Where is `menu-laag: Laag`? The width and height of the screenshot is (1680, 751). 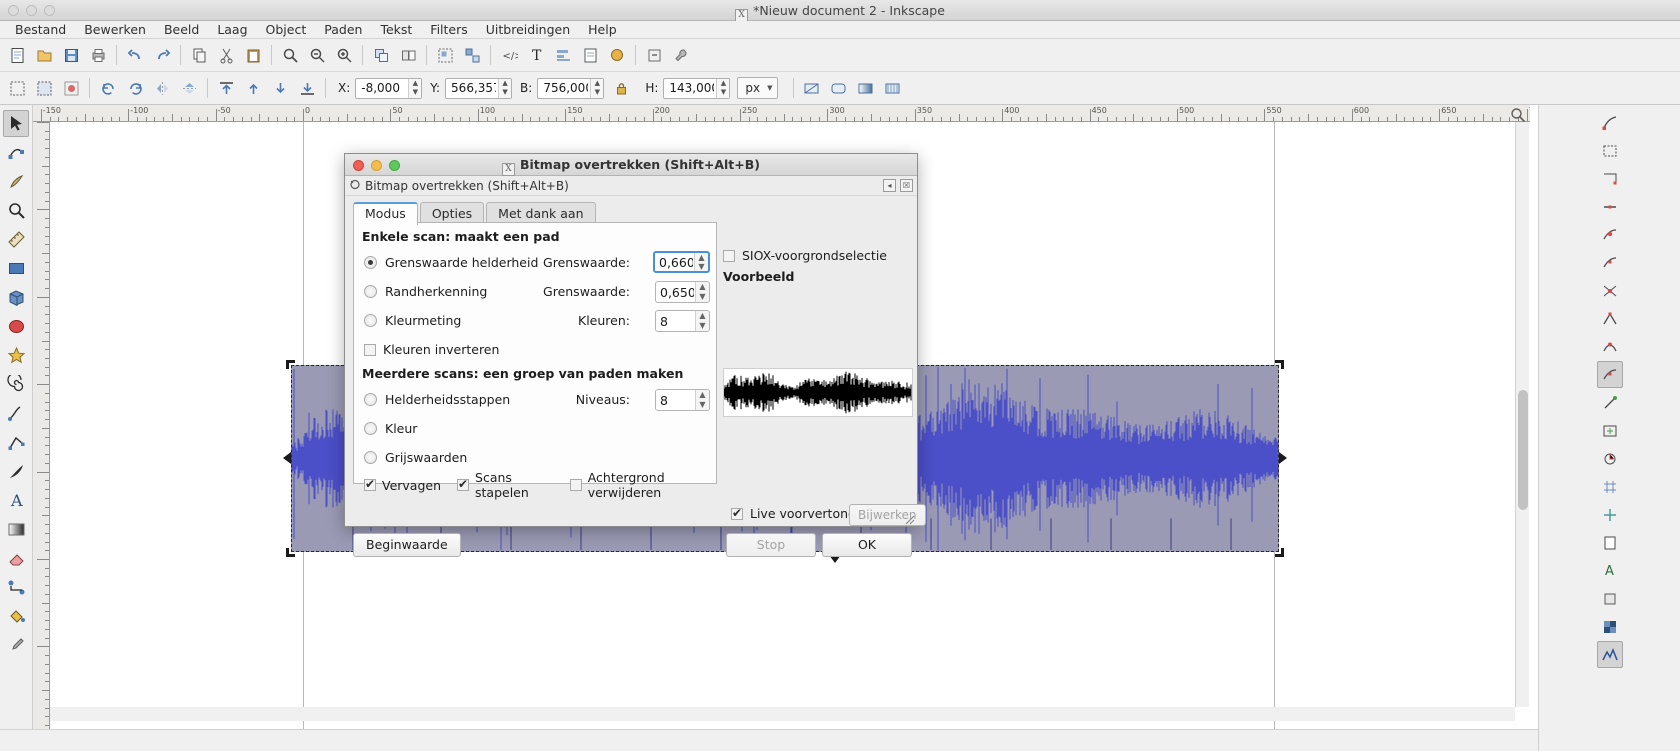 menu-laag: Laag is located at coordinates (232, 30).